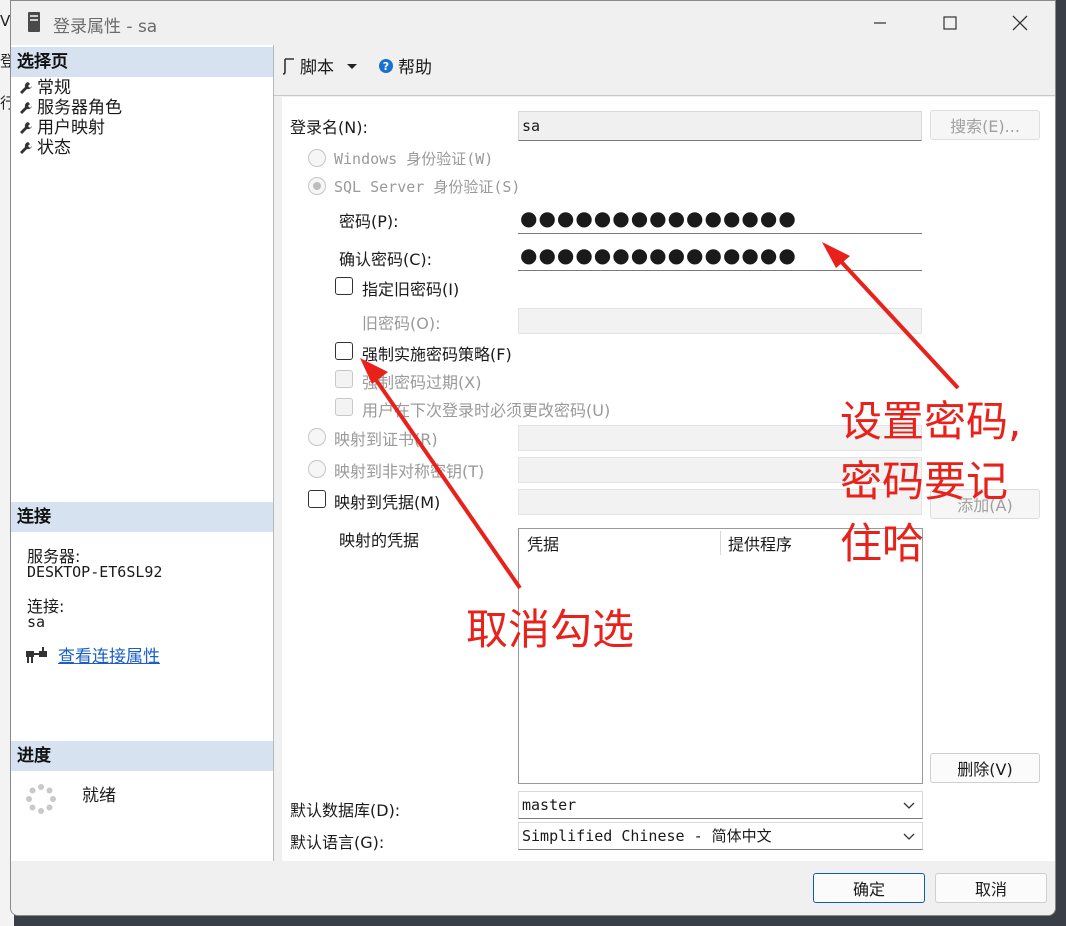  I want to click on password-note-line1: 设置密码,, so click(931, 421).